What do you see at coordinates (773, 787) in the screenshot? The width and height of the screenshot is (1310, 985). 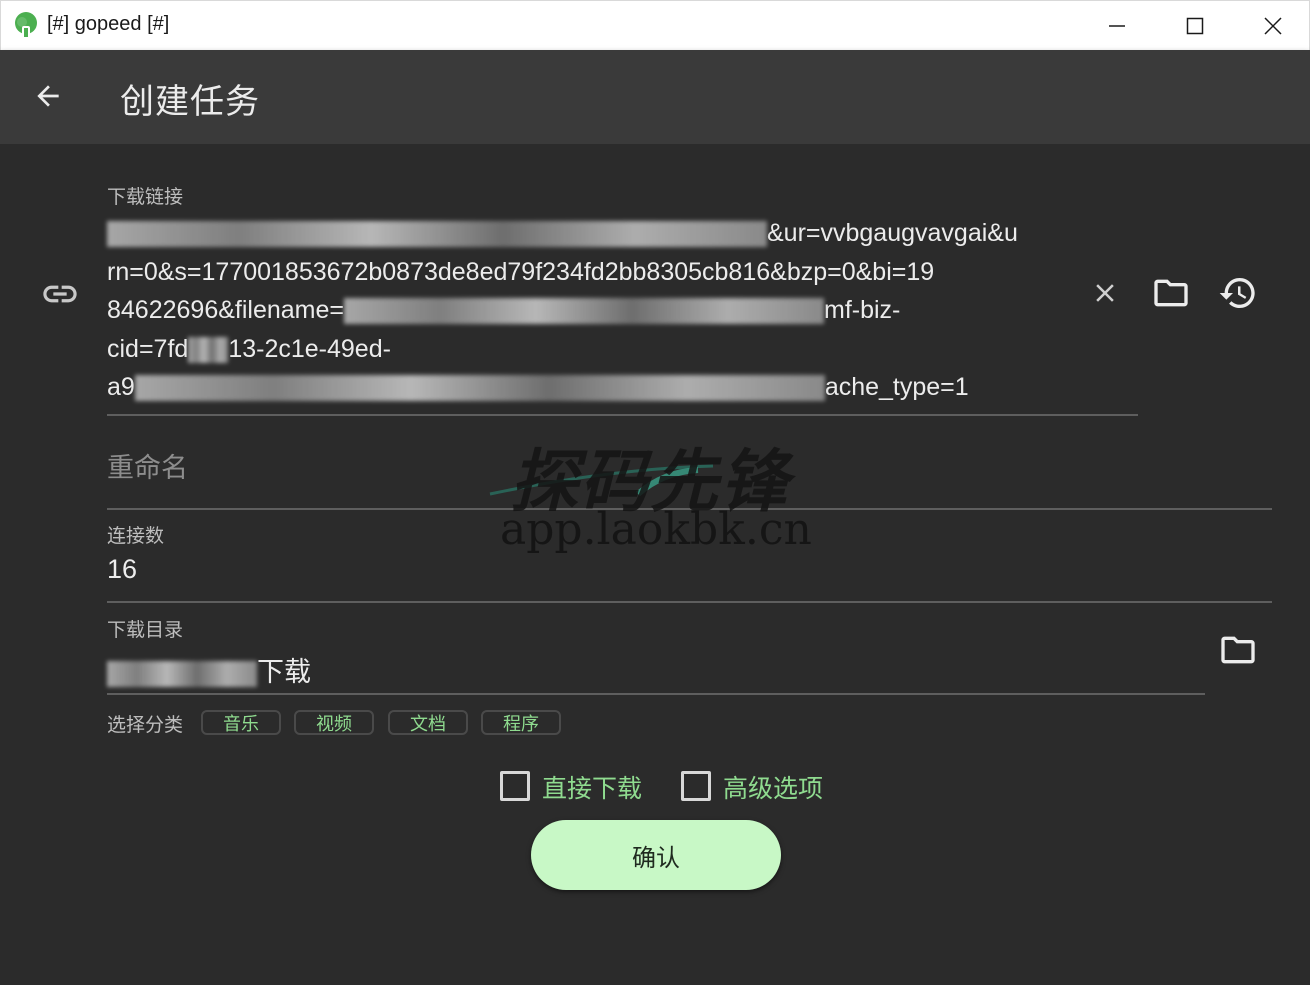 I see `advanced-options-label: 高级选项` at bounding box center [773, 787].